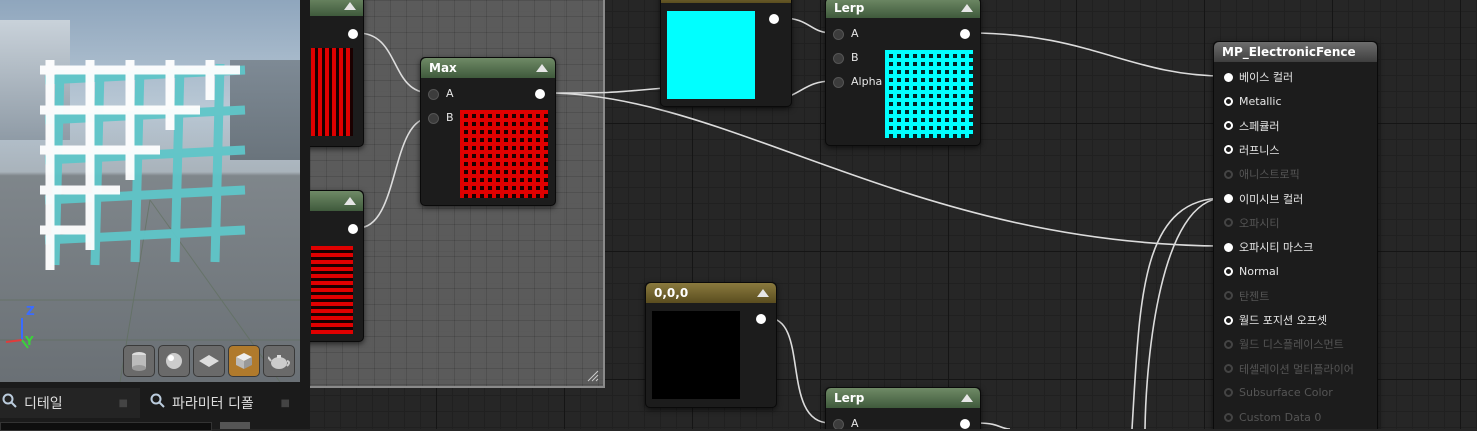 The width and height of the screenshot is (1477, 431). Describe the element at coordinates (305, 214) in the screenshot. I see `panel-splitter` at that location.